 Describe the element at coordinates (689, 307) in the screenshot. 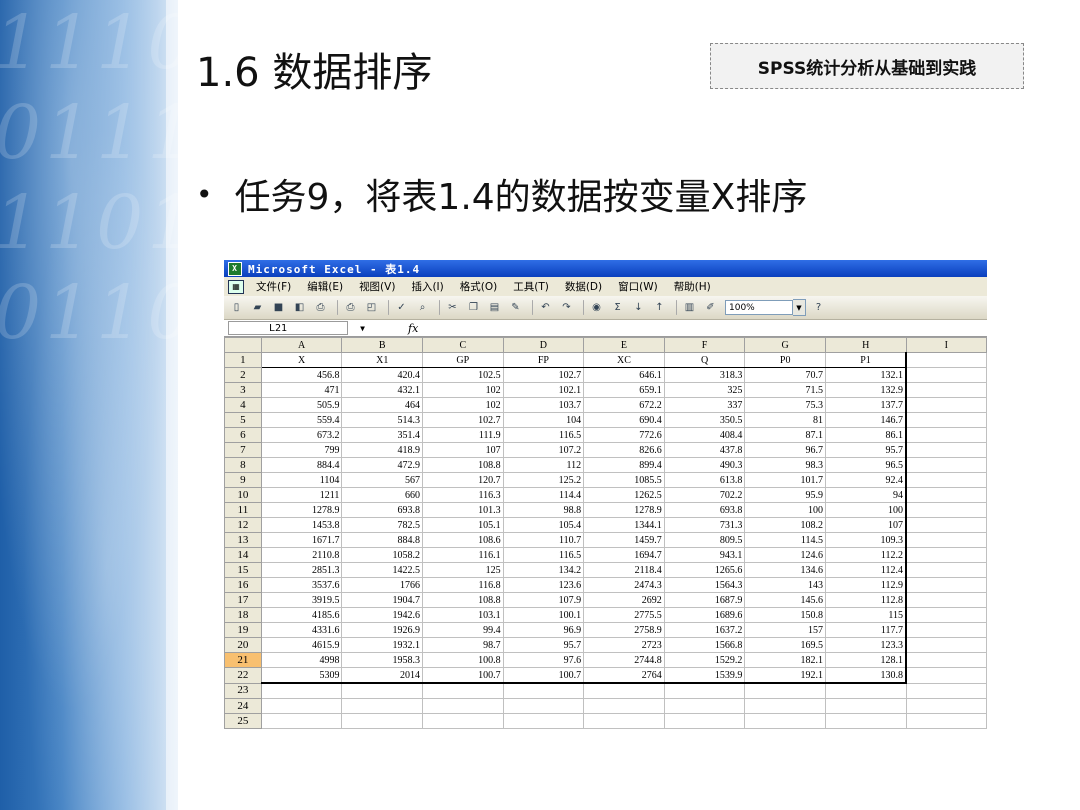

I see `chart-wizard-icon: ▥` at that location.